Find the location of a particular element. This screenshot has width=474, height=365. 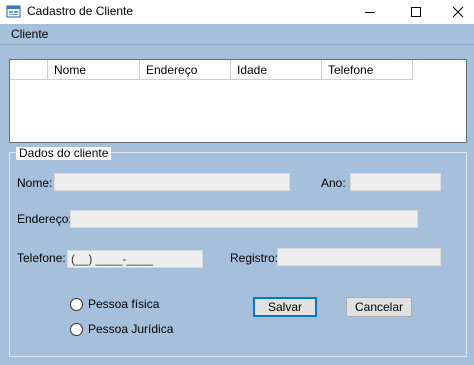

column-header-idade: Idade is located at coordinates (276, 70).